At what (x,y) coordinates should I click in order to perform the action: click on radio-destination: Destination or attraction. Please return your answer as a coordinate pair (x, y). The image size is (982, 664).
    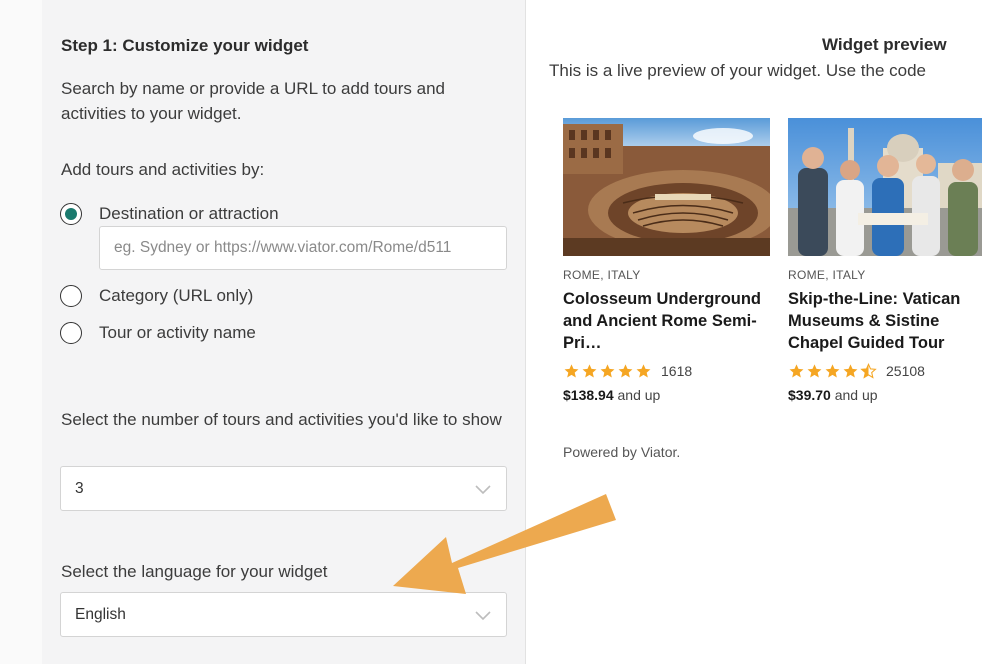
    Looking at the image, I should click on (169, 214).